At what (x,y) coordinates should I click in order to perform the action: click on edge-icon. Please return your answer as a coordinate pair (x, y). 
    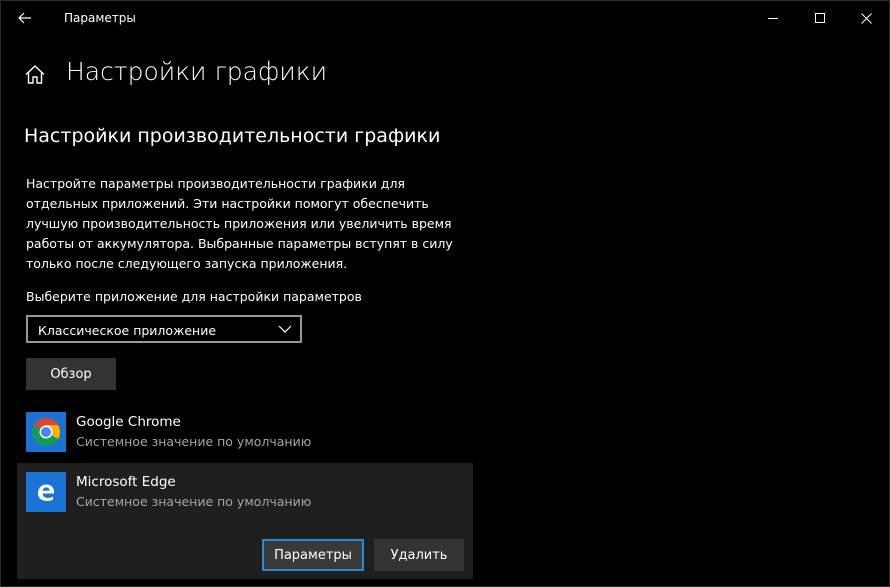
    Looking at the image, I should click on (46, 492).